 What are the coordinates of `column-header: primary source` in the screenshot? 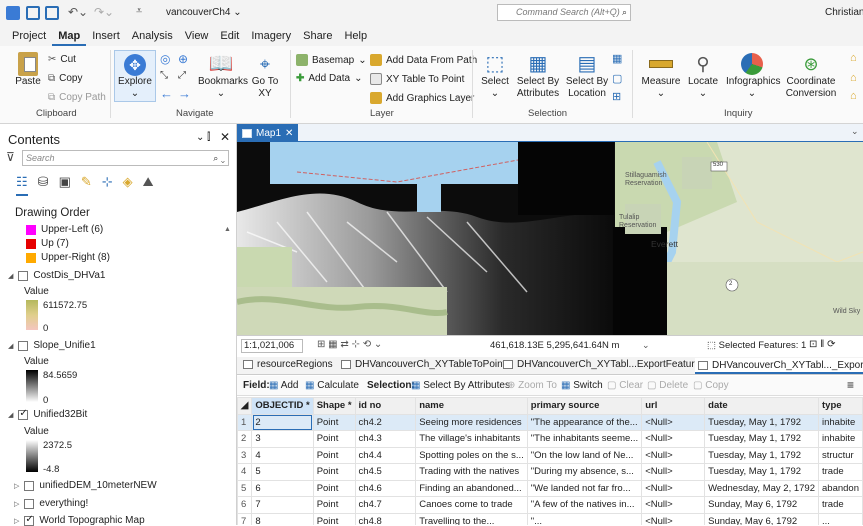 It's located at (584, 406).